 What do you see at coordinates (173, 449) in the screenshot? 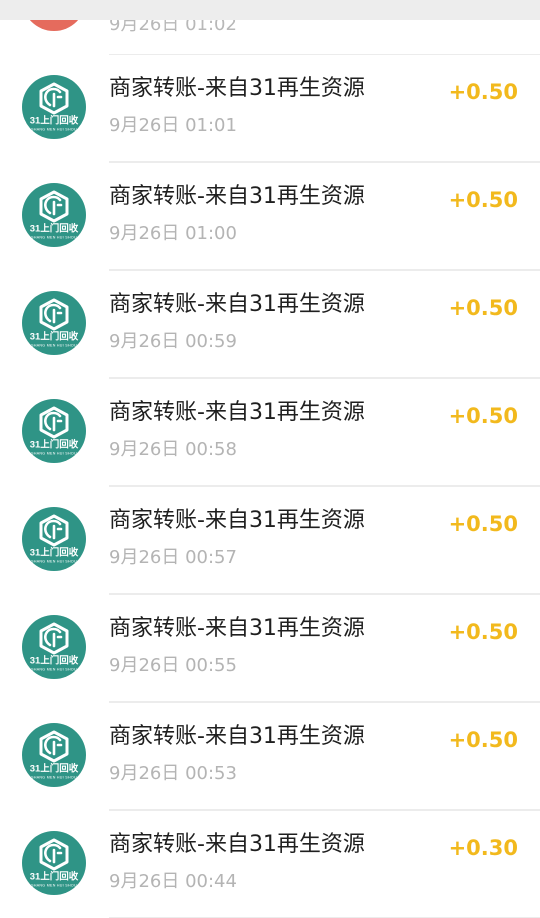
I see `transaction-time: 9月26日 00:58` at bounding box center [173, 449].